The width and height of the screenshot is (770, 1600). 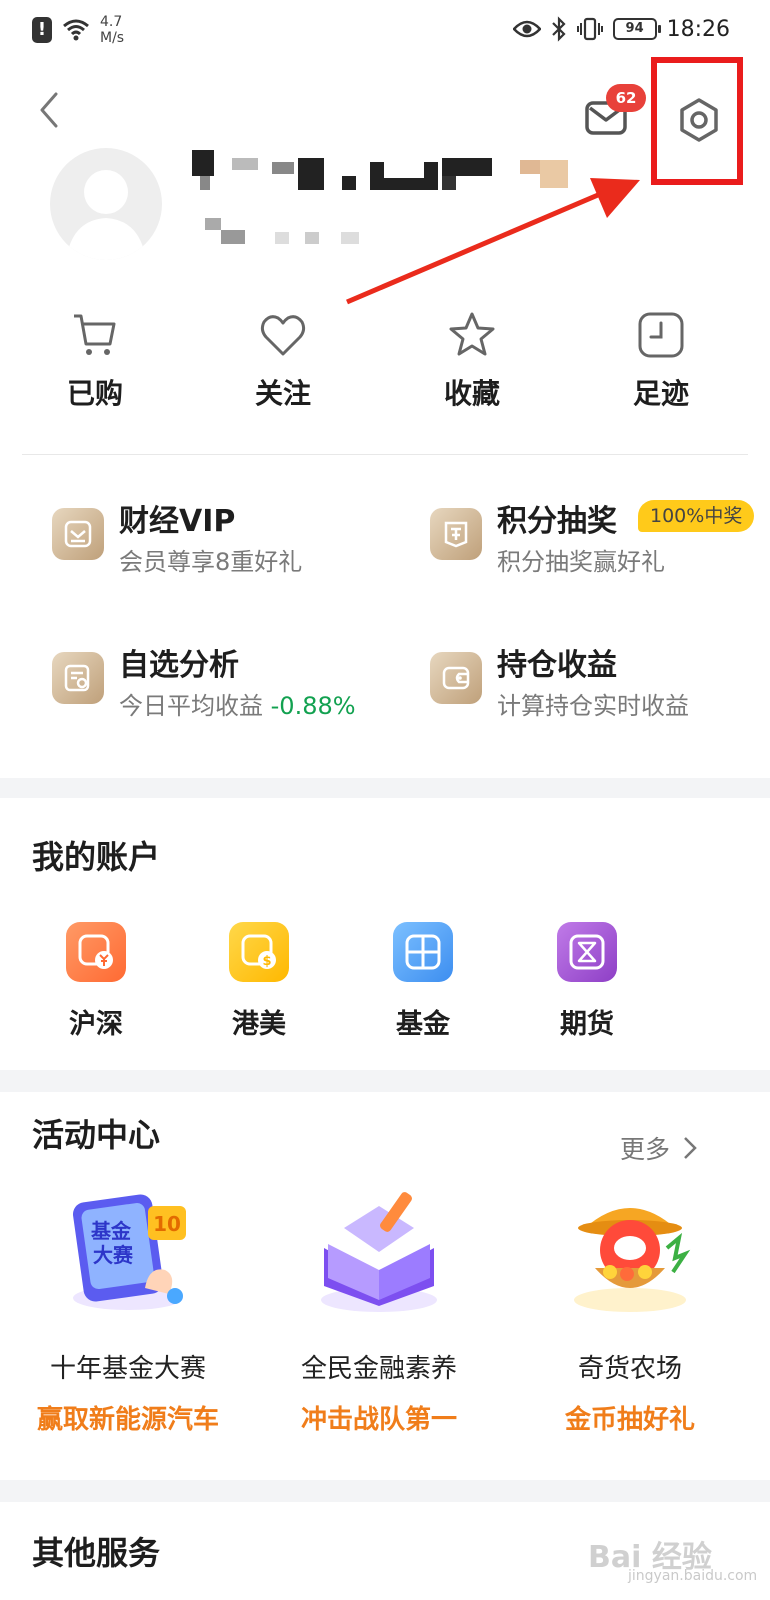 I want to click on activity-farm: 奇货农场 金币抽好礼, so click(x=630, y=1312).